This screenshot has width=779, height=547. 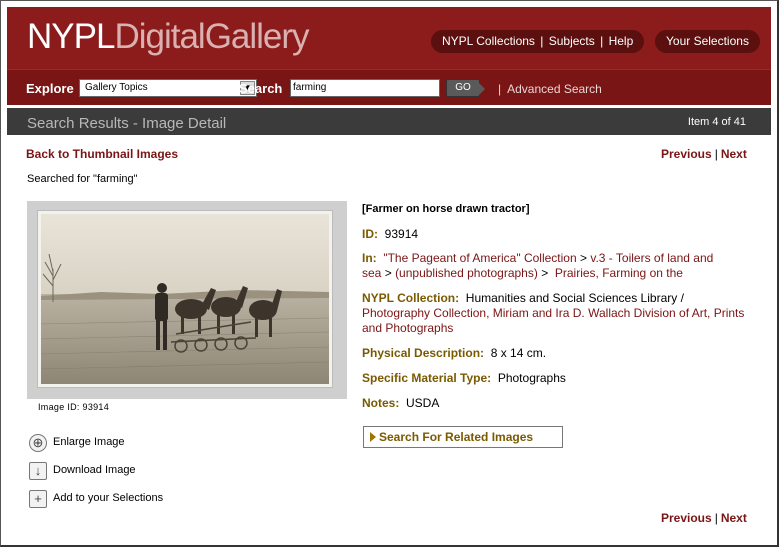 What do you see at coordinates (401, 403) in the screenshot?
I see `notes-row: Notes: USDA` at bounding box center [401, 403].